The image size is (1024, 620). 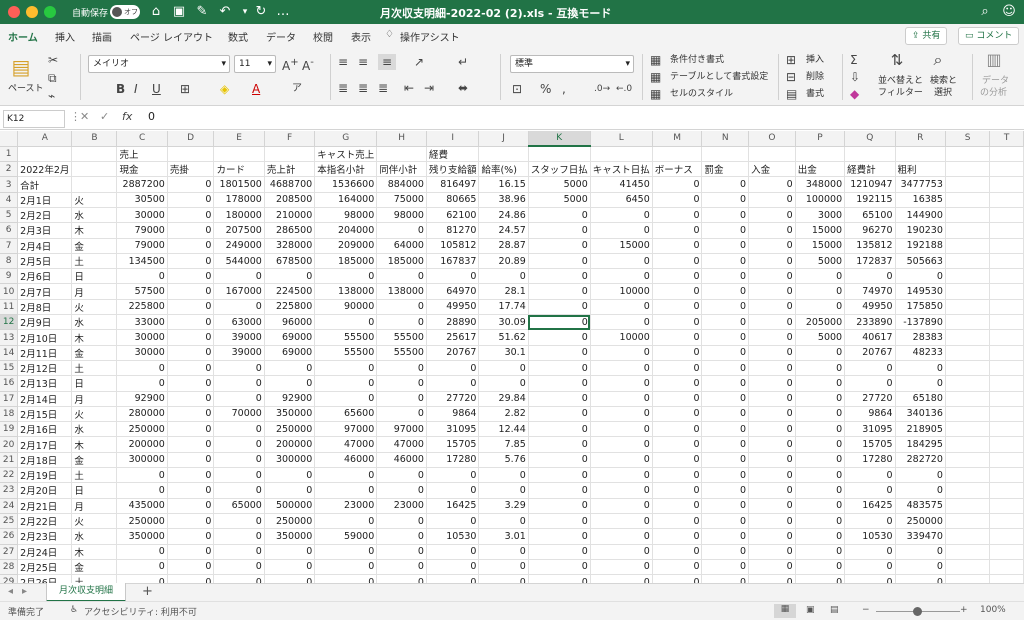 What do you see at coordinates (401, 444) in the screenshot?
I see `cell: 47000` at bounding box center [401, 444].